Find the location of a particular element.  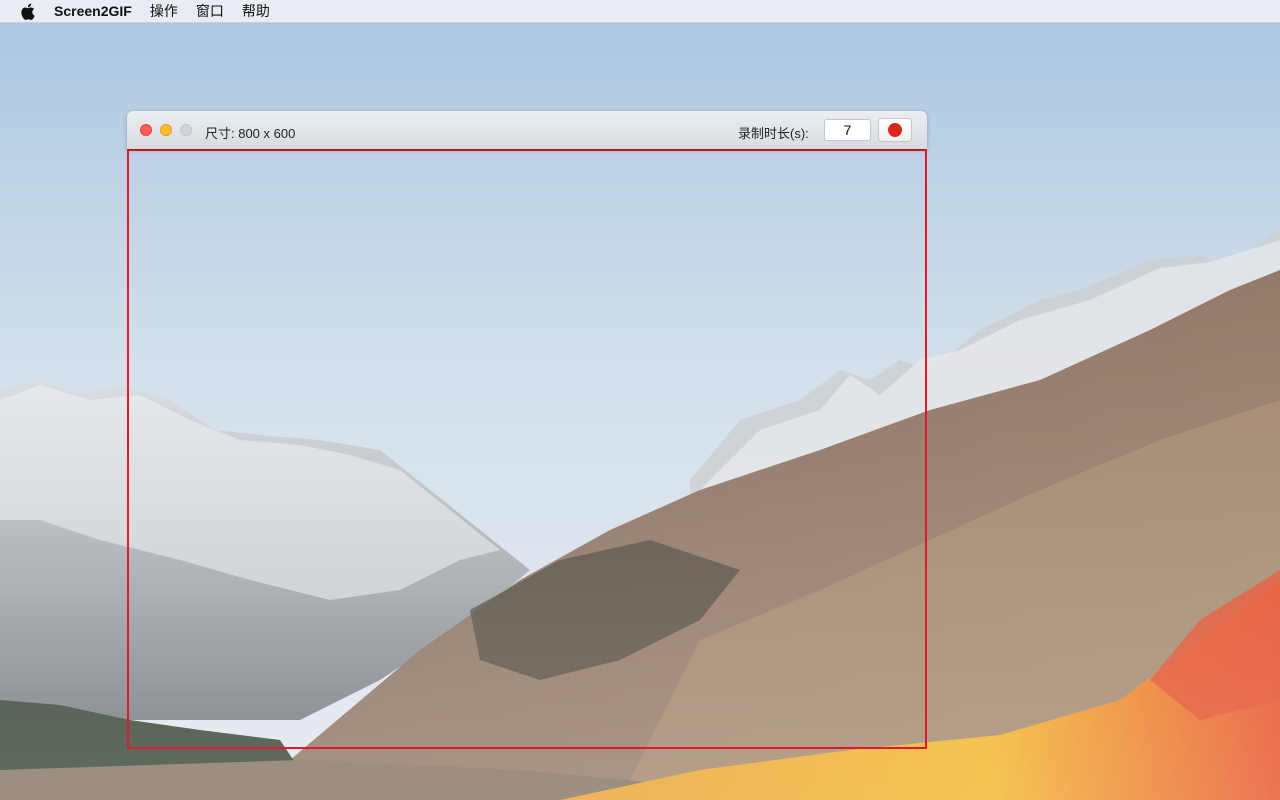

recorder-titlebar: 尺寸: 800 x 600 录制时长(s): is located at coordinates (527, 130).